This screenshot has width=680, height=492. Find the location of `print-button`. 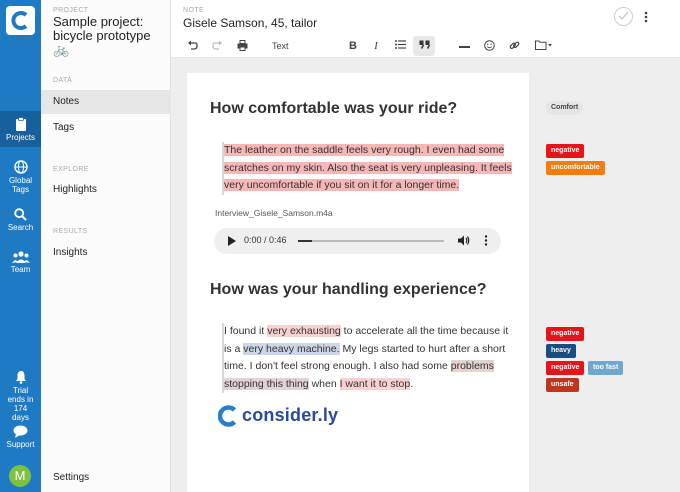

print-button is located at coordinates (242, 46).